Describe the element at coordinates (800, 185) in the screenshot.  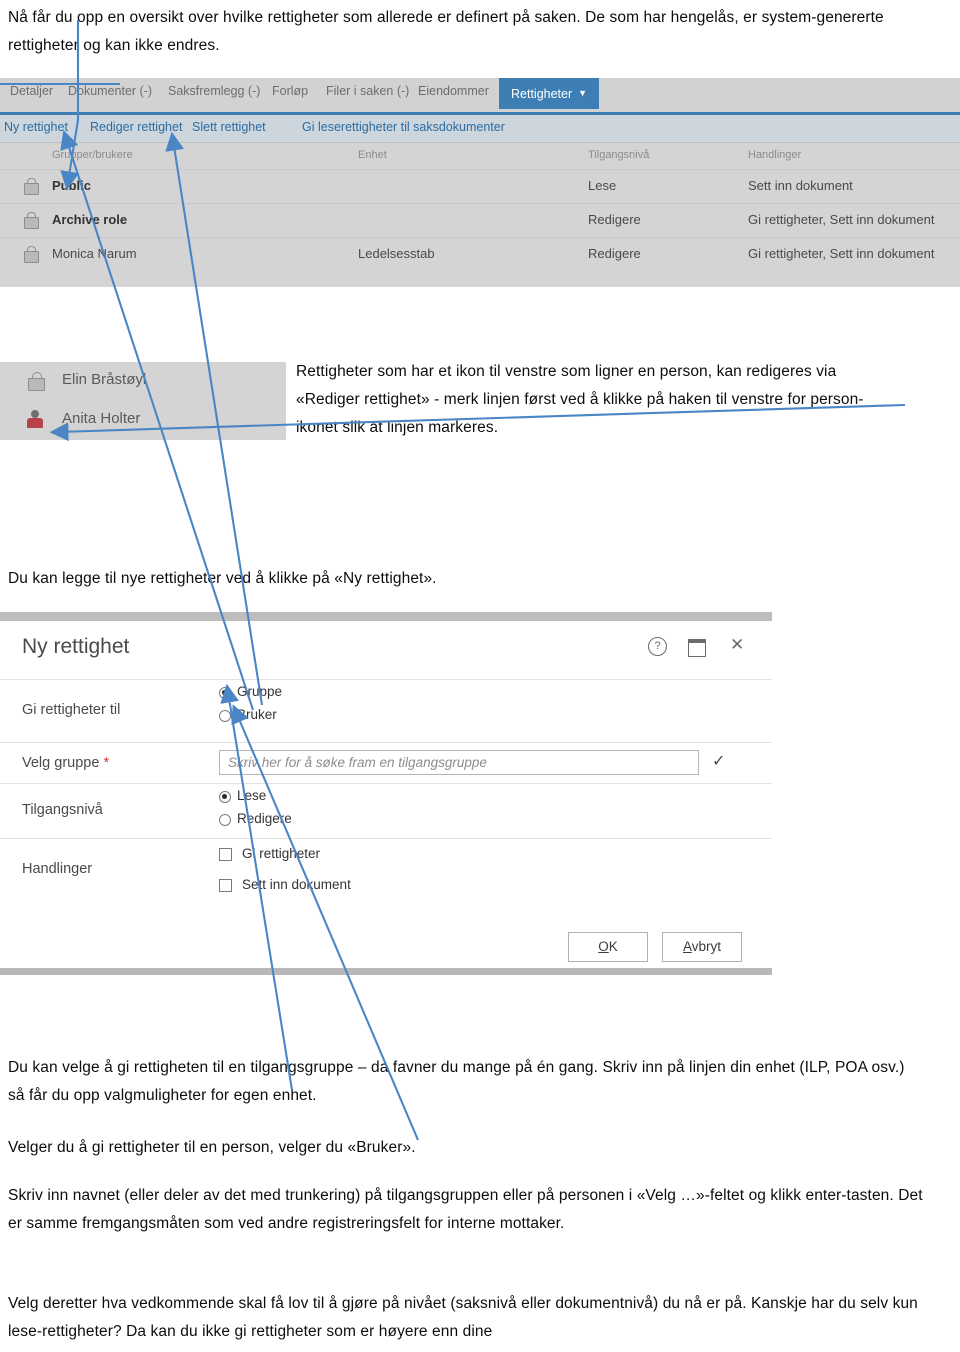
I see `cell-handlinger: Sett inn dokument` at that location.